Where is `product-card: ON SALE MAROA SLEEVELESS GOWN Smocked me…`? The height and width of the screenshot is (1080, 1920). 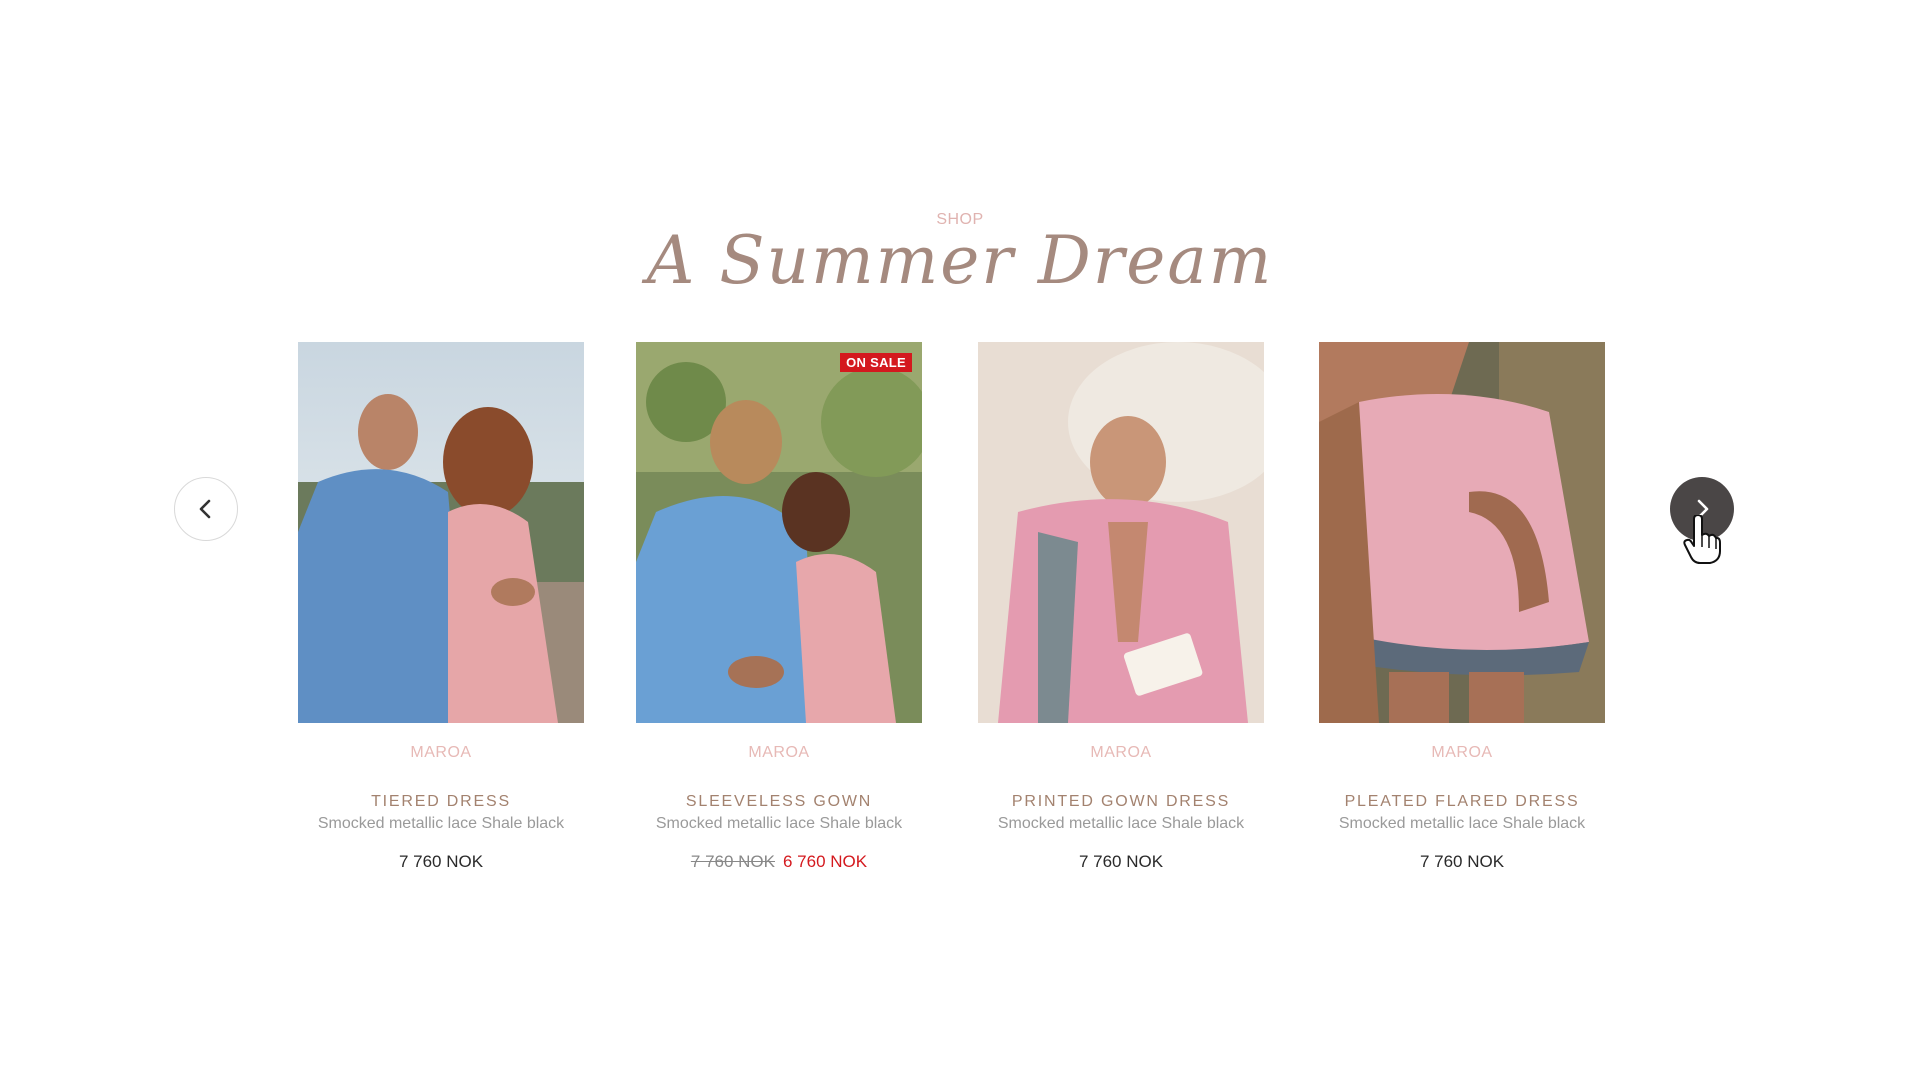 product-card: ON SALE MAROA SLEEVELESS GOWN Smocked me… is located at coordinates (779, 607).